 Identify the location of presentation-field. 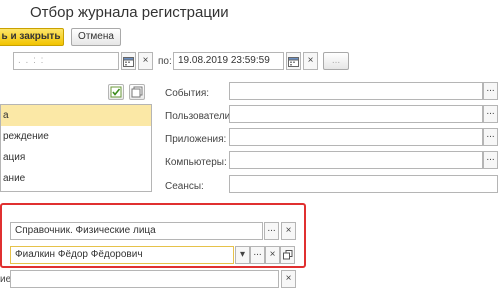
(144, 279).